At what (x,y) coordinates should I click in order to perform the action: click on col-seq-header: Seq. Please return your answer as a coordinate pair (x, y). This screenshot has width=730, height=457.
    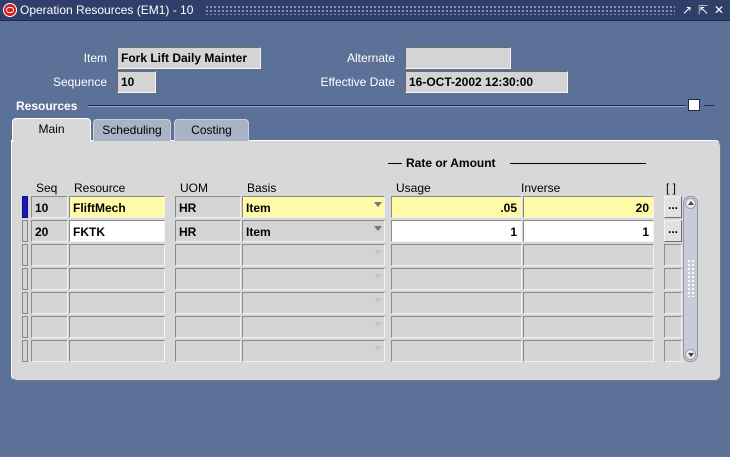
    Looking at the image, I should click on (47, 188).